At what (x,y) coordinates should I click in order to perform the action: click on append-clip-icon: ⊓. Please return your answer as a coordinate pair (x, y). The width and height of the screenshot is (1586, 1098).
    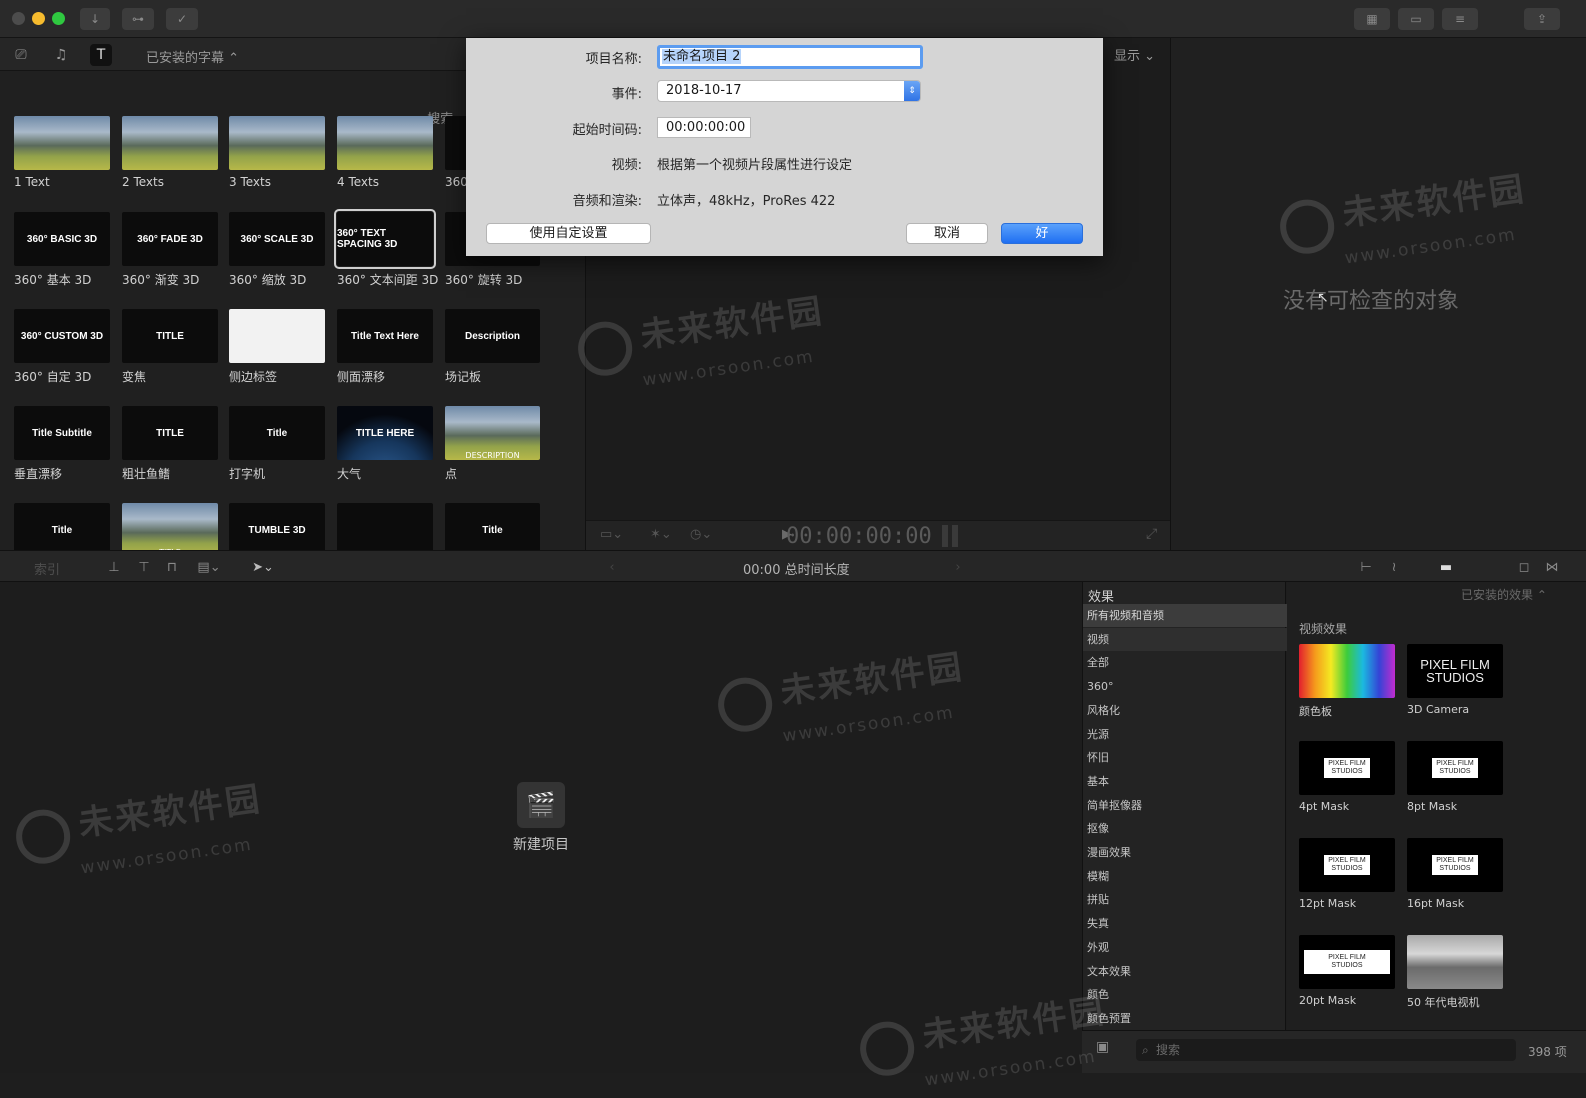
    Looking at the image, I should click on (172, 567).